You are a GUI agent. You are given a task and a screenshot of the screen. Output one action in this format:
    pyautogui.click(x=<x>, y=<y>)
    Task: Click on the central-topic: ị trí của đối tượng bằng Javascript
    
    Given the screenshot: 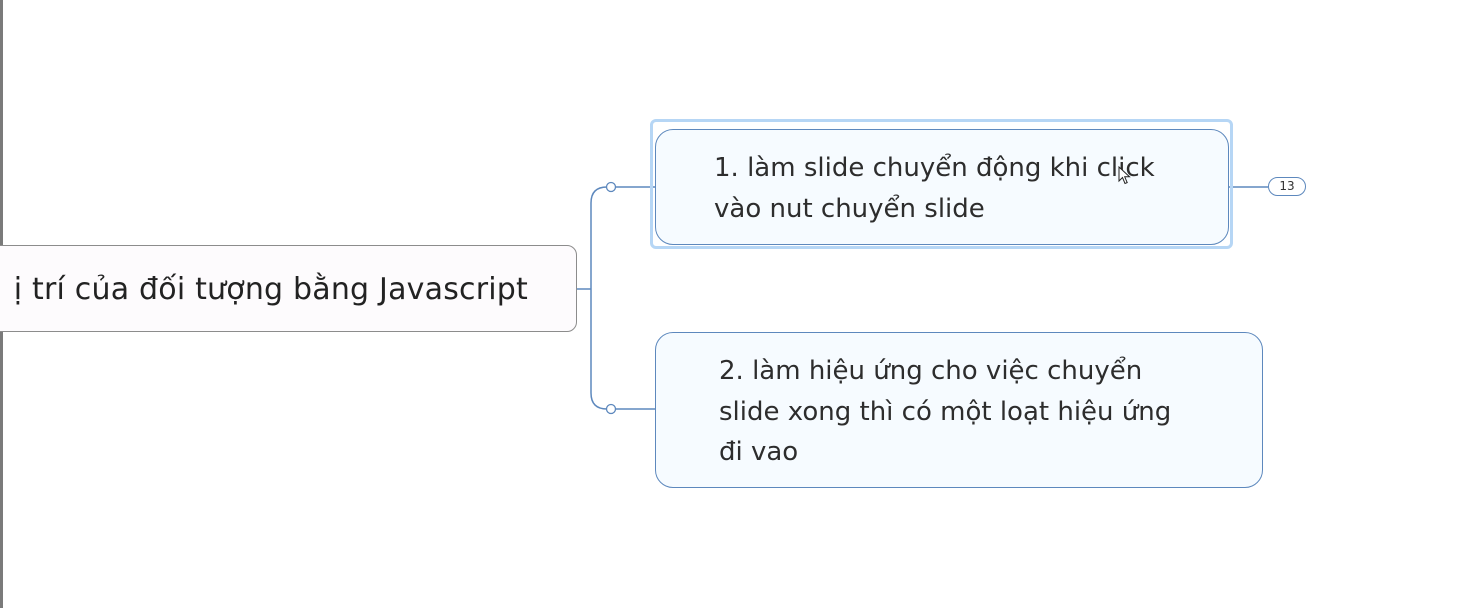 What is the action you would take?
    pyautogui.click(x=288, y=288)
    